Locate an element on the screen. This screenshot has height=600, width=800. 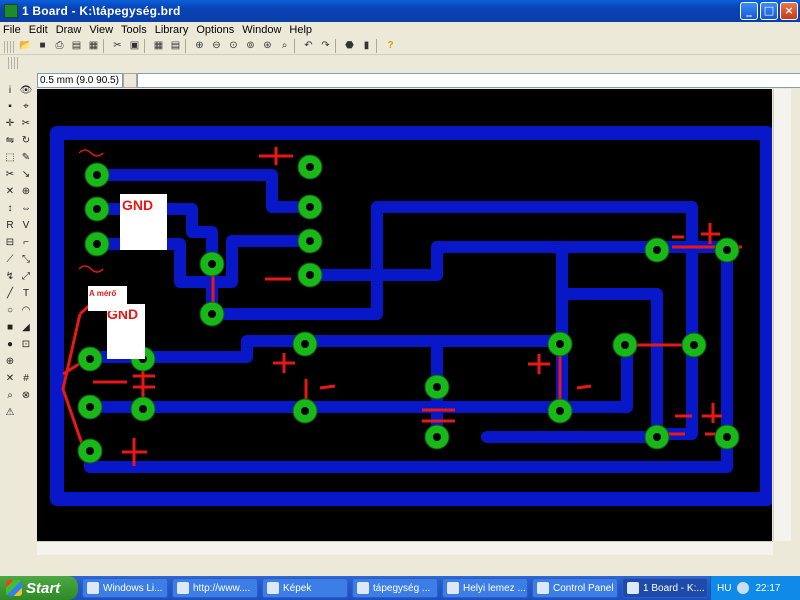
zoom-prev-icon: ⌕ is located at coordinates (284, 45).